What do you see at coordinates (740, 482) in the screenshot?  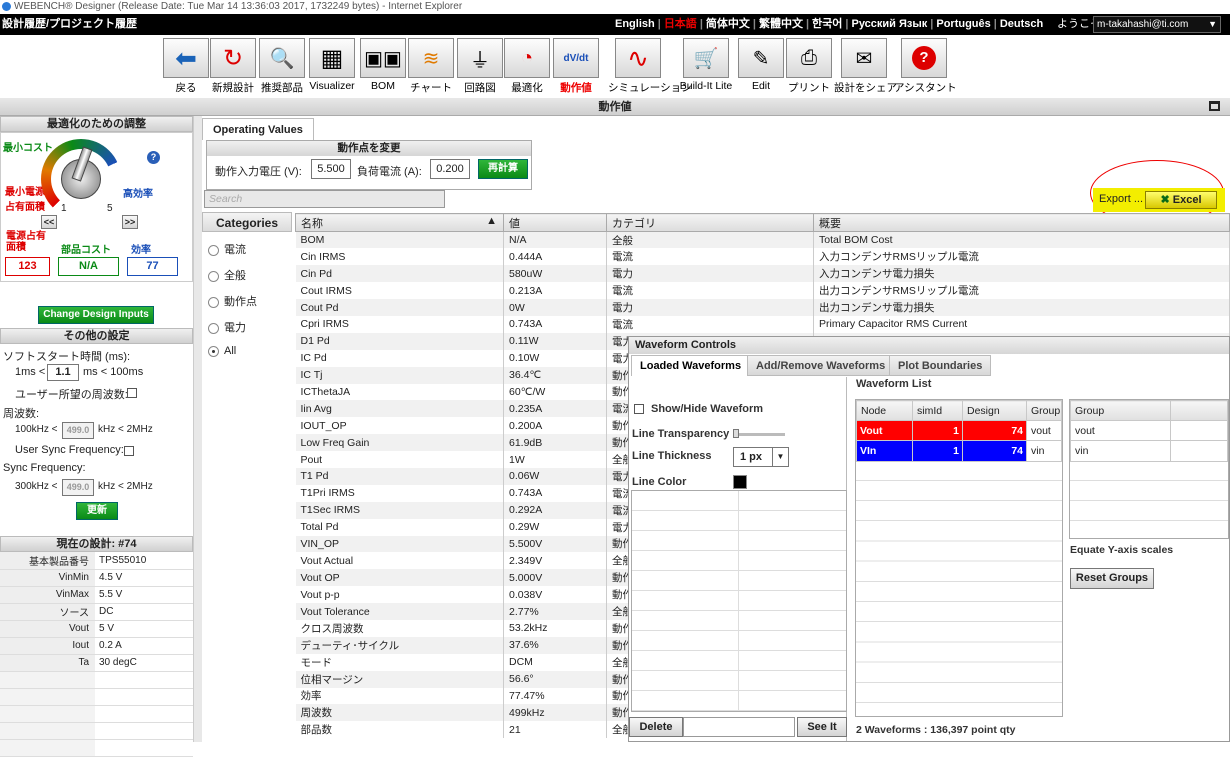 I see `line-color-swatch` at bounding box center [740, 482].